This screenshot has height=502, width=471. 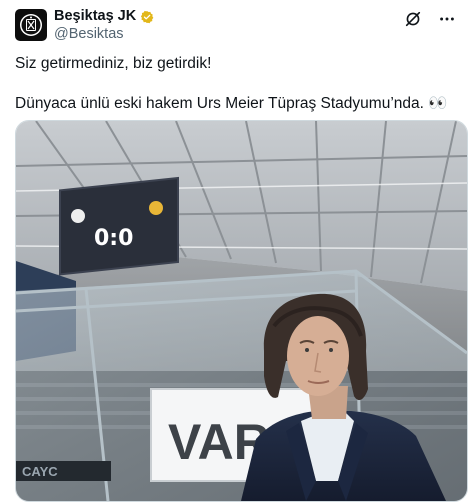 I want to click on grok-icon, so click(x=413, y=19).